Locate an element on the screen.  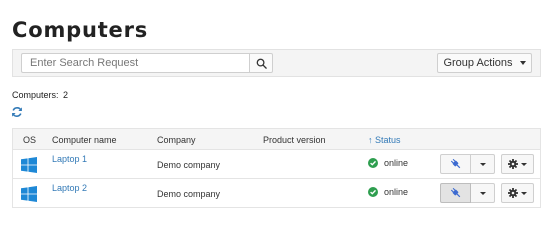
toolbar: Group Actions is located at coordinates (276, 63).